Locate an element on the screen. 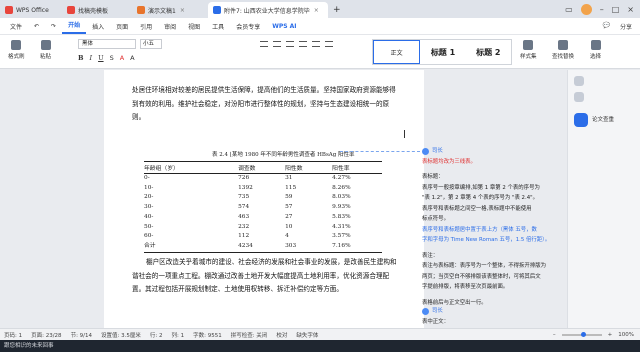 The image size is (640, 352). template-icon is located at coordinates (71, 10).